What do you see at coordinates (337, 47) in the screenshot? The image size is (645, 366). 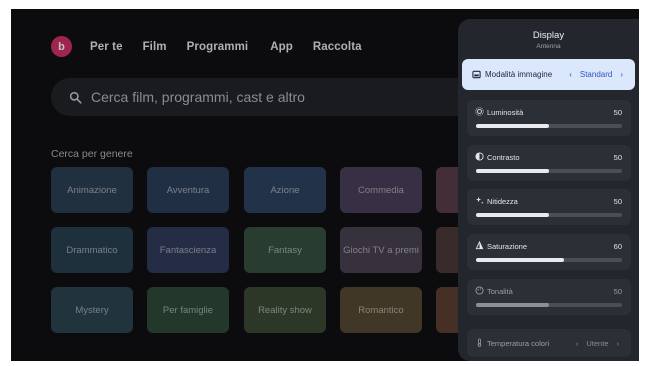 I see `nav-item-raccolta: Raccolta` at bounding box center [337, 47].